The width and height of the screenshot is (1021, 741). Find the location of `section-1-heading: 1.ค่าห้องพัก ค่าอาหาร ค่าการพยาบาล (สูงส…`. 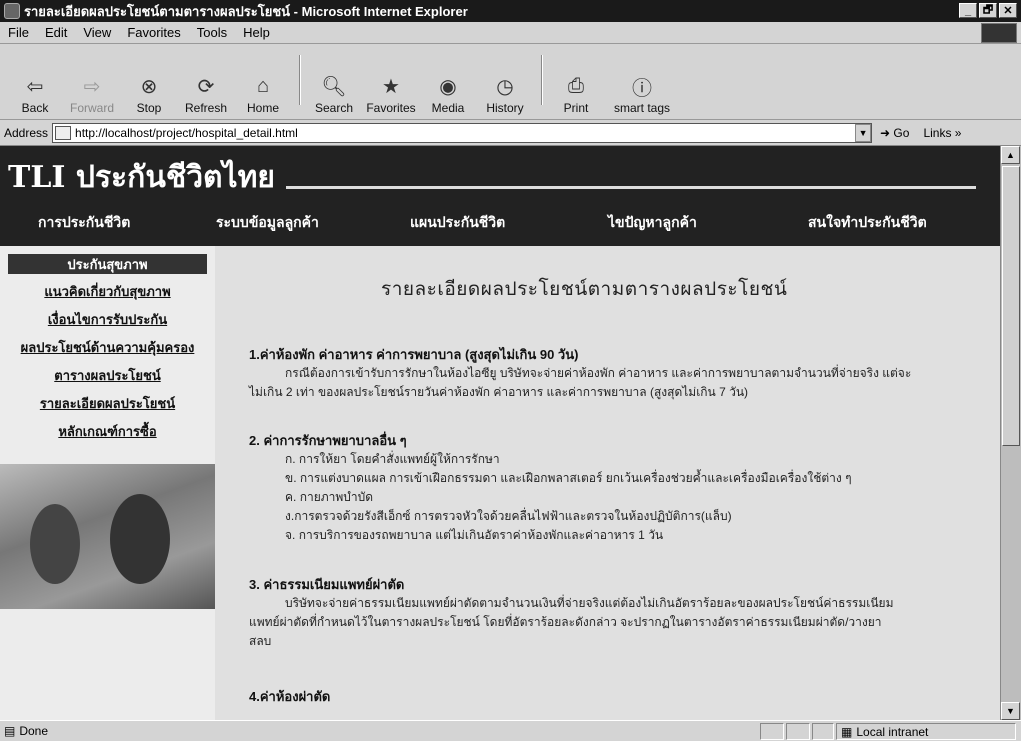

section-1-heading: 1.ค่าห้องพัก ค่าอาหาร ค่าการพยาบาล (สูงส… is located at coordinates (414, 354).